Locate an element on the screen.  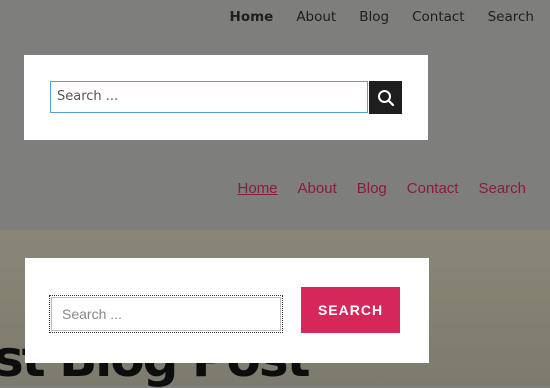
theme2-search-button: SEARCH is located at coordinates (350, 310).